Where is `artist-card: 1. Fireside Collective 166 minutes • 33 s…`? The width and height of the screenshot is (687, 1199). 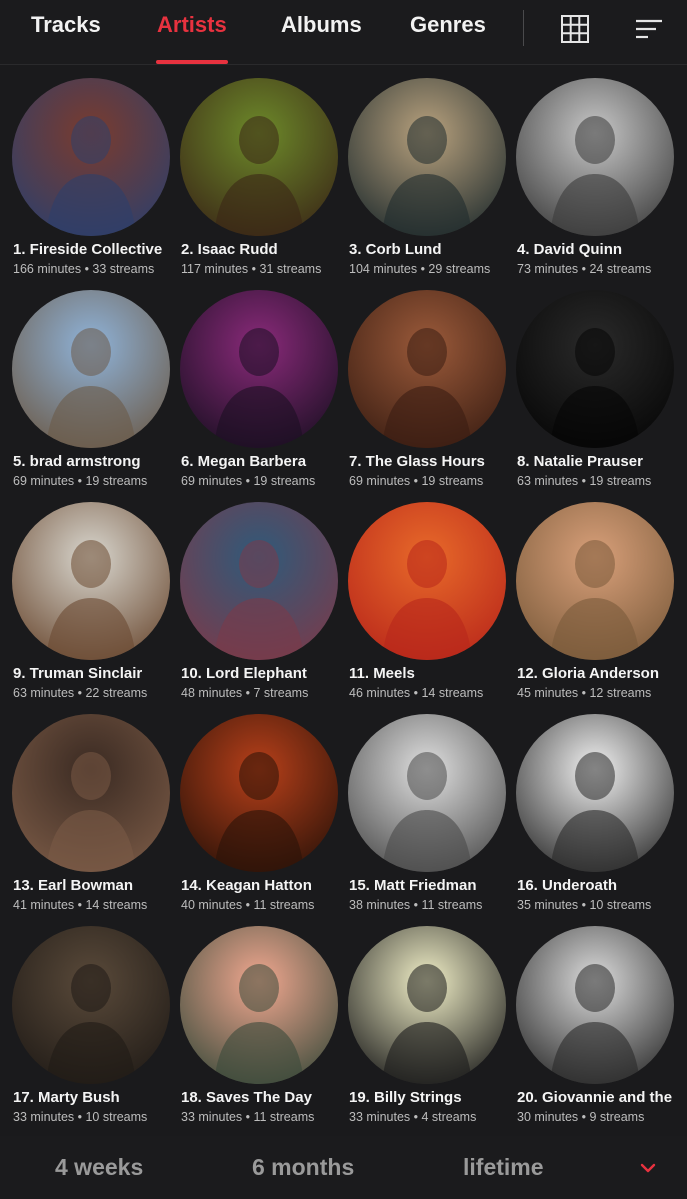 artist-card: 1. Fireside Collective 166 minutes • 33 s… is located at coordinates (96, 183).